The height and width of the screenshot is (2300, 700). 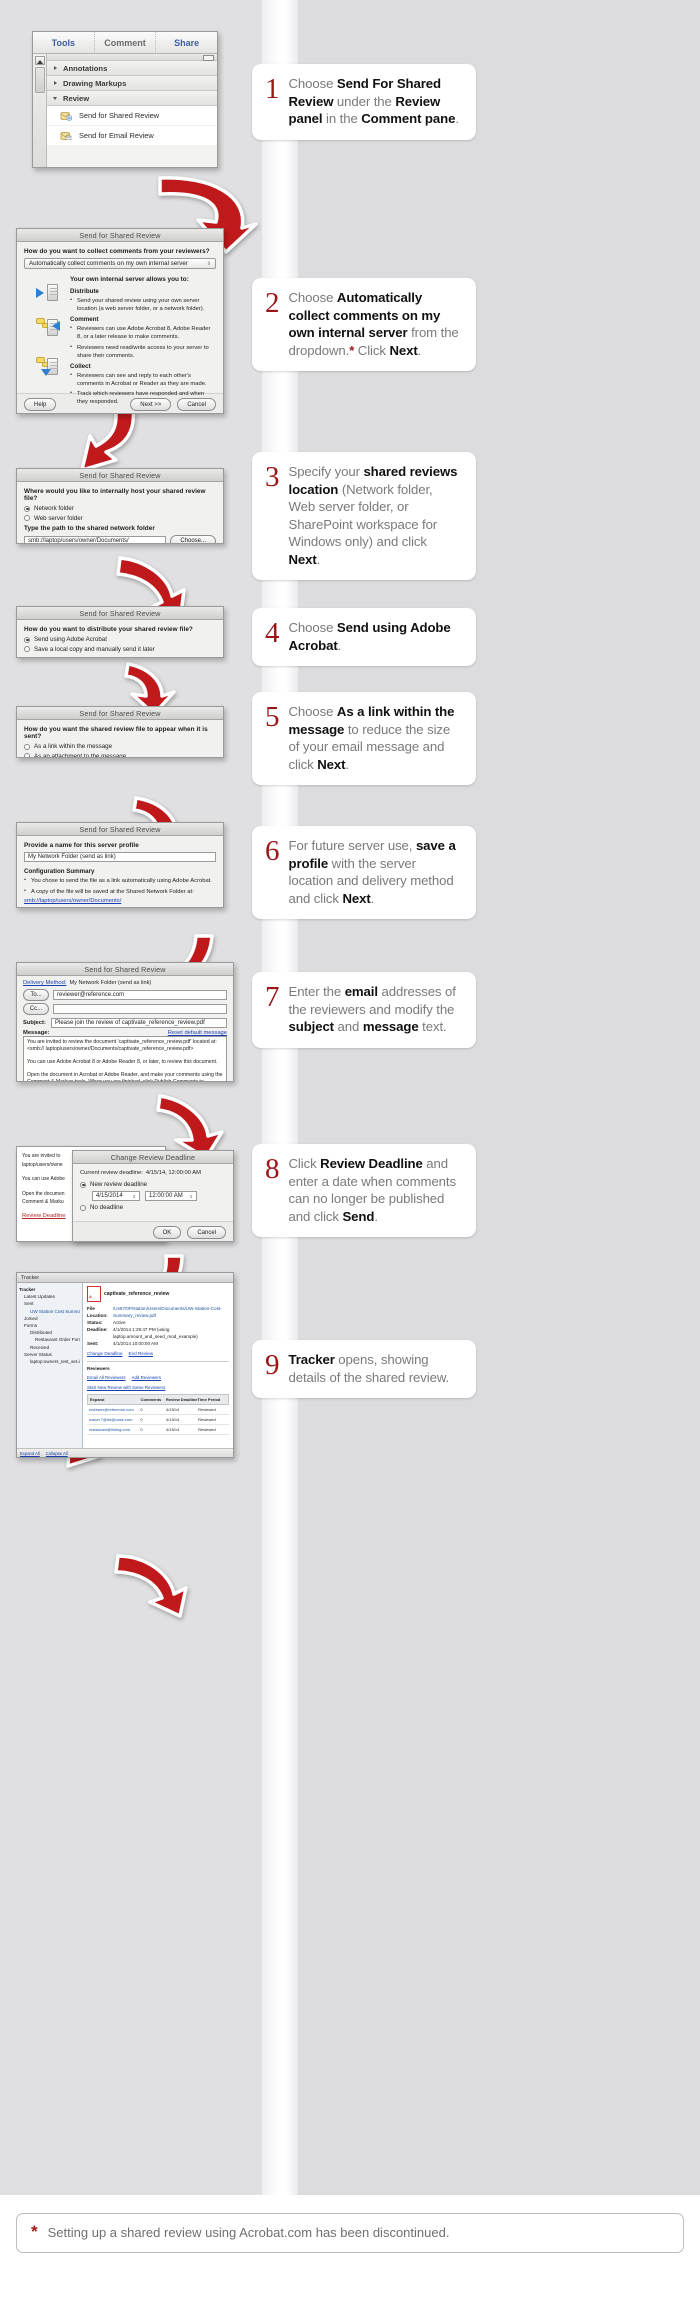 What do you see at coordinates (83, 1184) in the screenshot?
I see `radio-new-deadline` at bounding box center [83, 1184].